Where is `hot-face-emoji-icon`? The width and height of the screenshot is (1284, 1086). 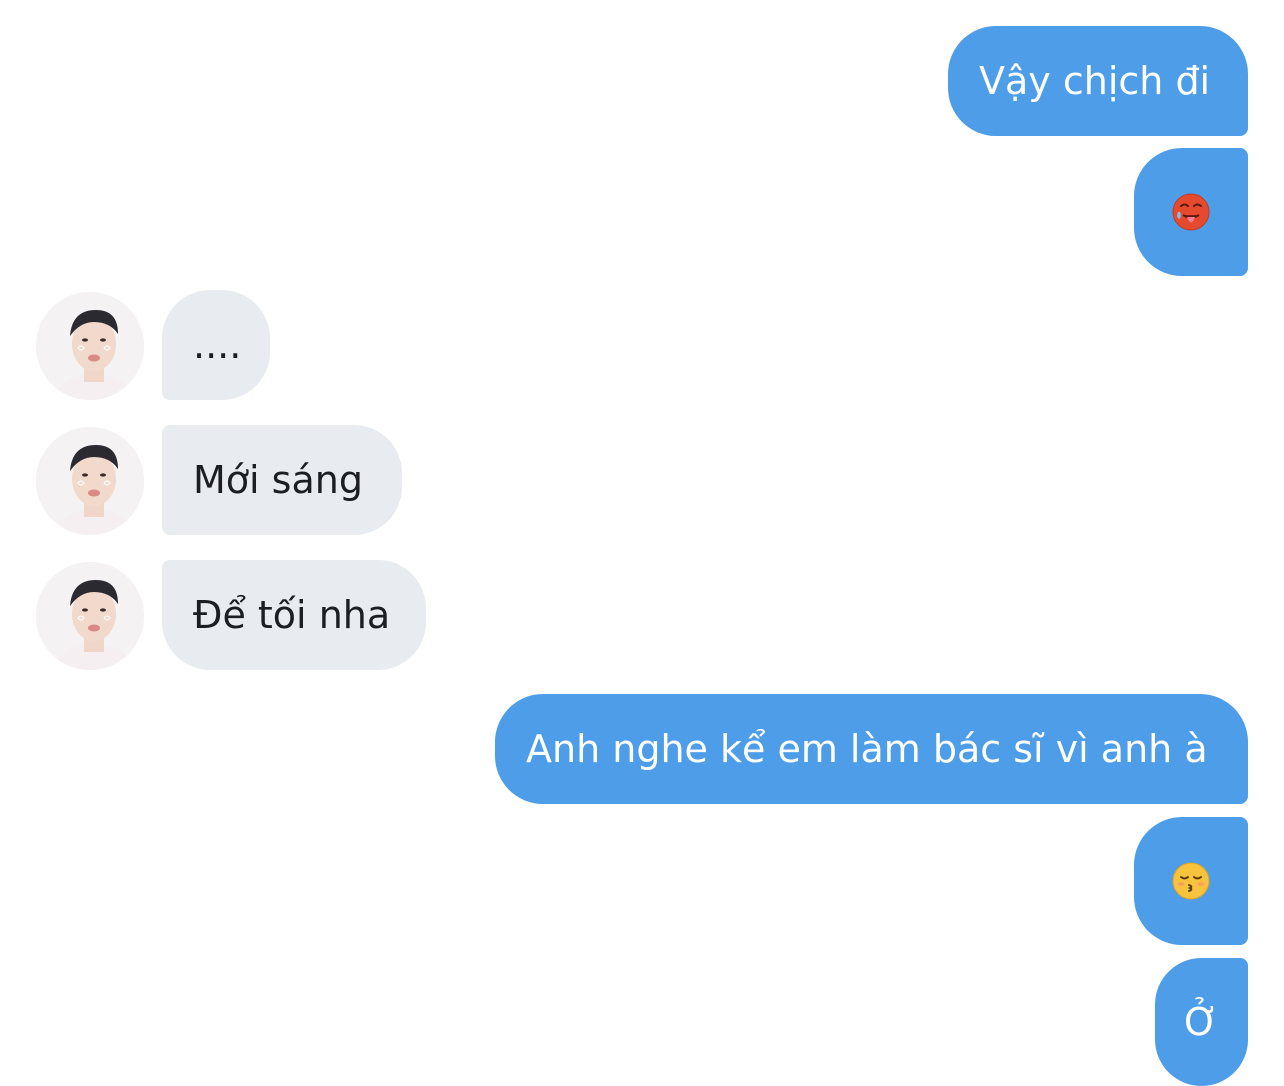
hot-face-emoji-icon is located at coordinates (1191, 212).